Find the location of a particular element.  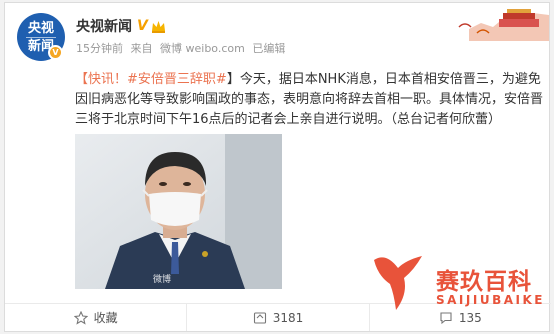

photo-watermark: 微博 is located at coordinates (162, 280).